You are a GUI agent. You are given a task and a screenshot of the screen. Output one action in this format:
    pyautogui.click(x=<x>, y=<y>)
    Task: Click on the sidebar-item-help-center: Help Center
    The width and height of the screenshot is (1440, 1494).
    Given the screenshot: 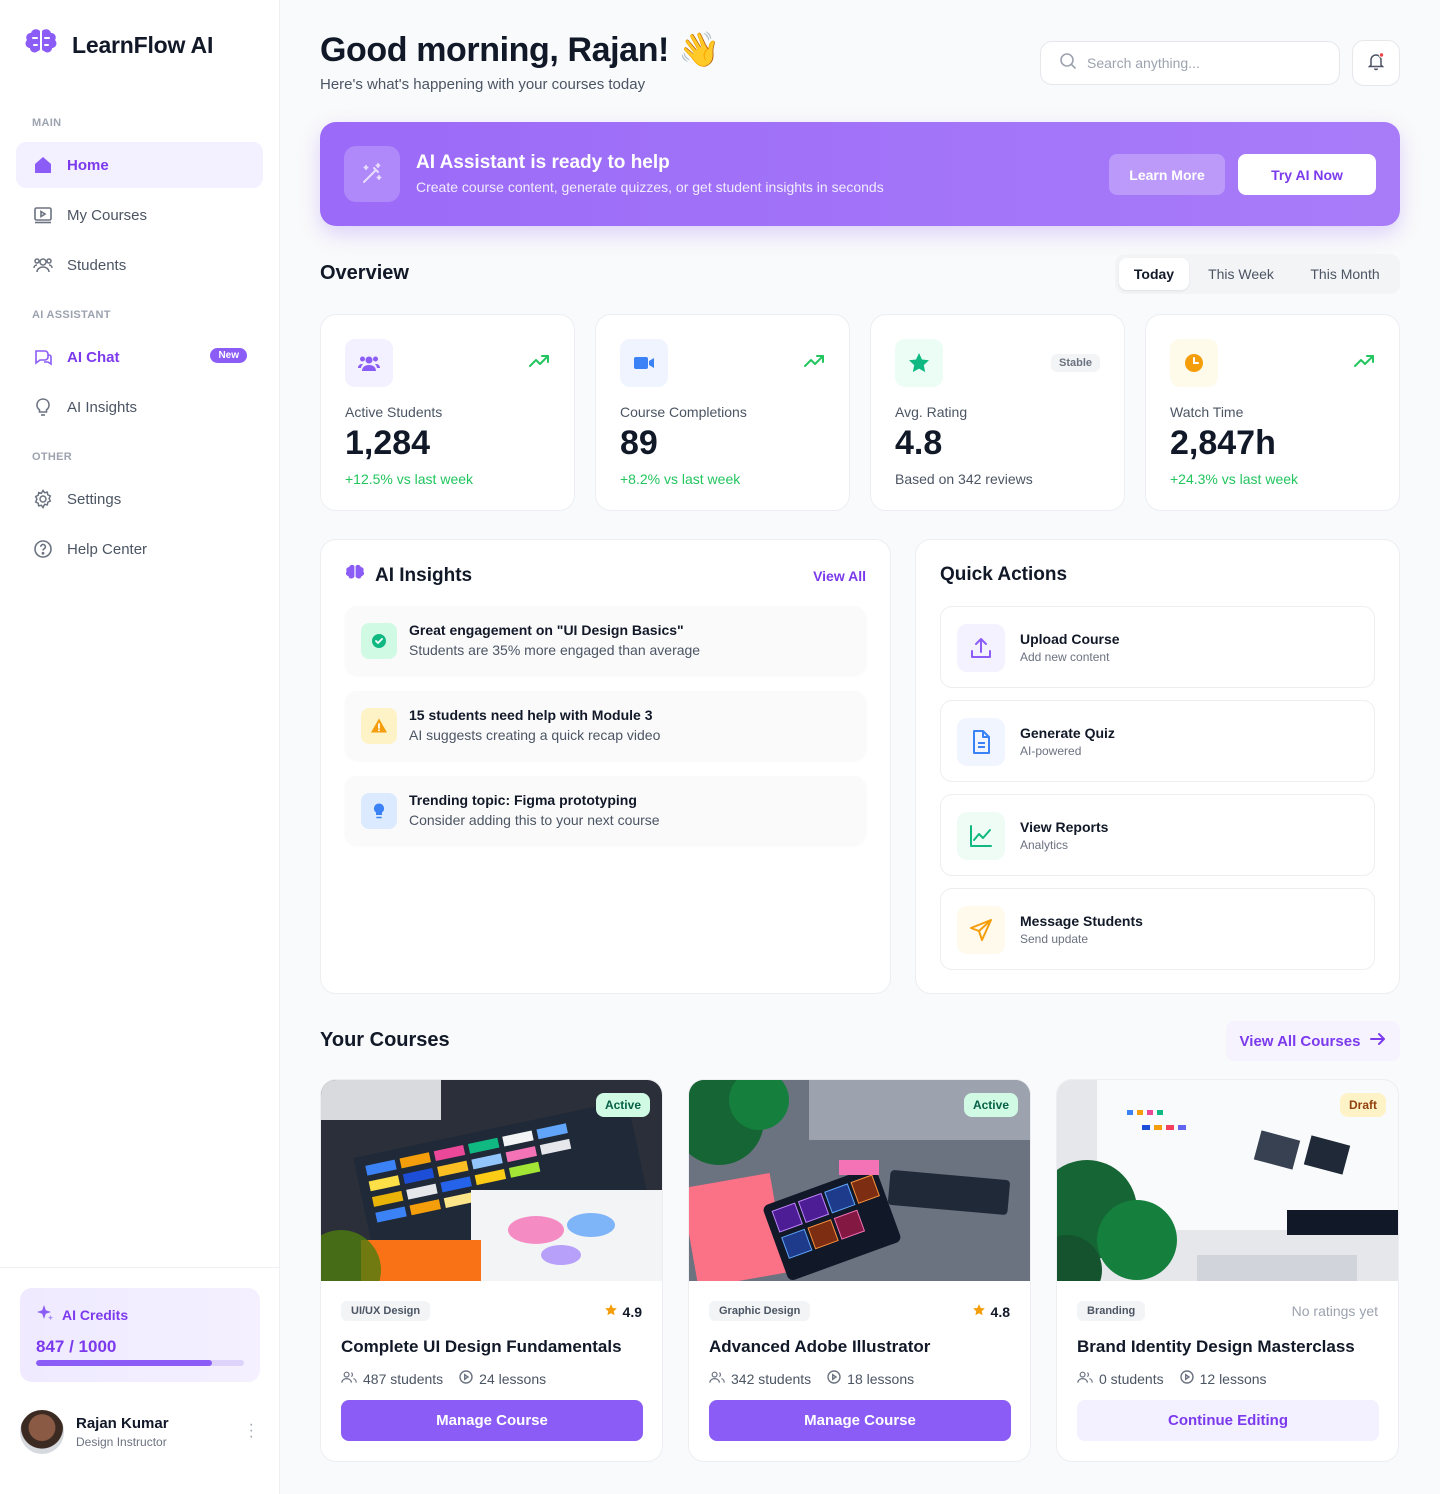 What is the action you would take?
    pyautogui.click(x=139, y=549)
    